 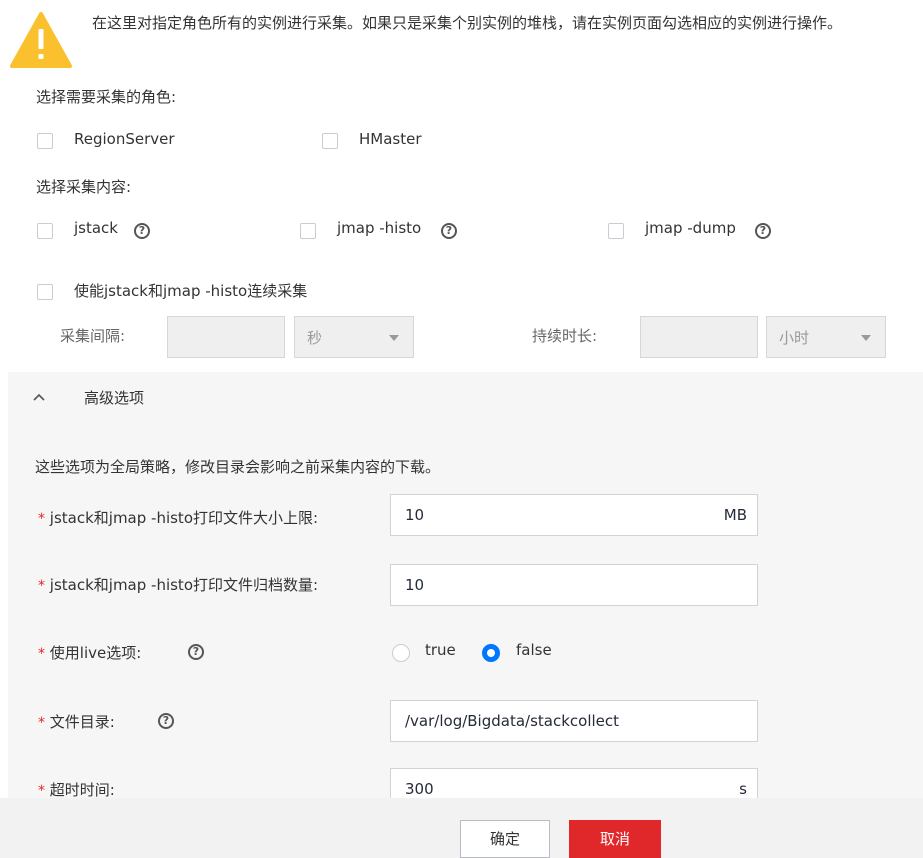 I want to click on regionserver-label: RegionServer, so click(x=124, y=139).